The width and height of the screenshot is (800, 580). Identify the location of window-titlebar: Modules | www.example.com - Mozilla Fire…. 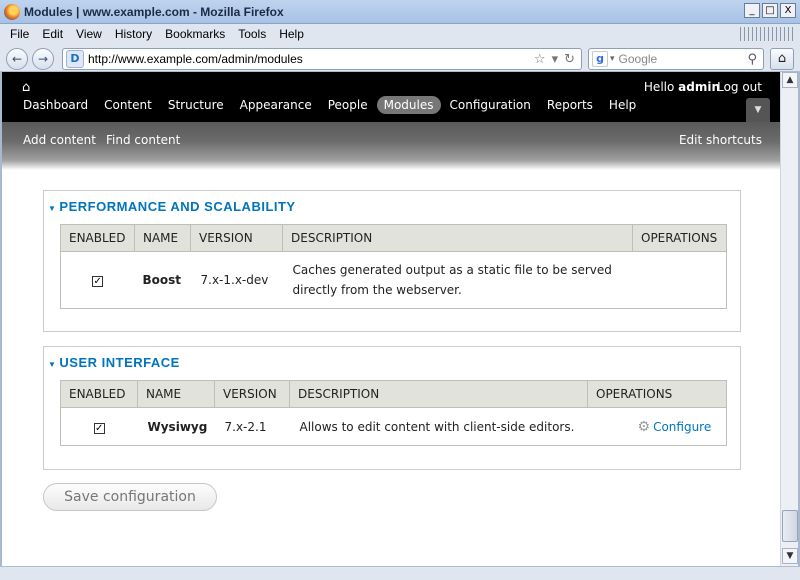
(400, 12).